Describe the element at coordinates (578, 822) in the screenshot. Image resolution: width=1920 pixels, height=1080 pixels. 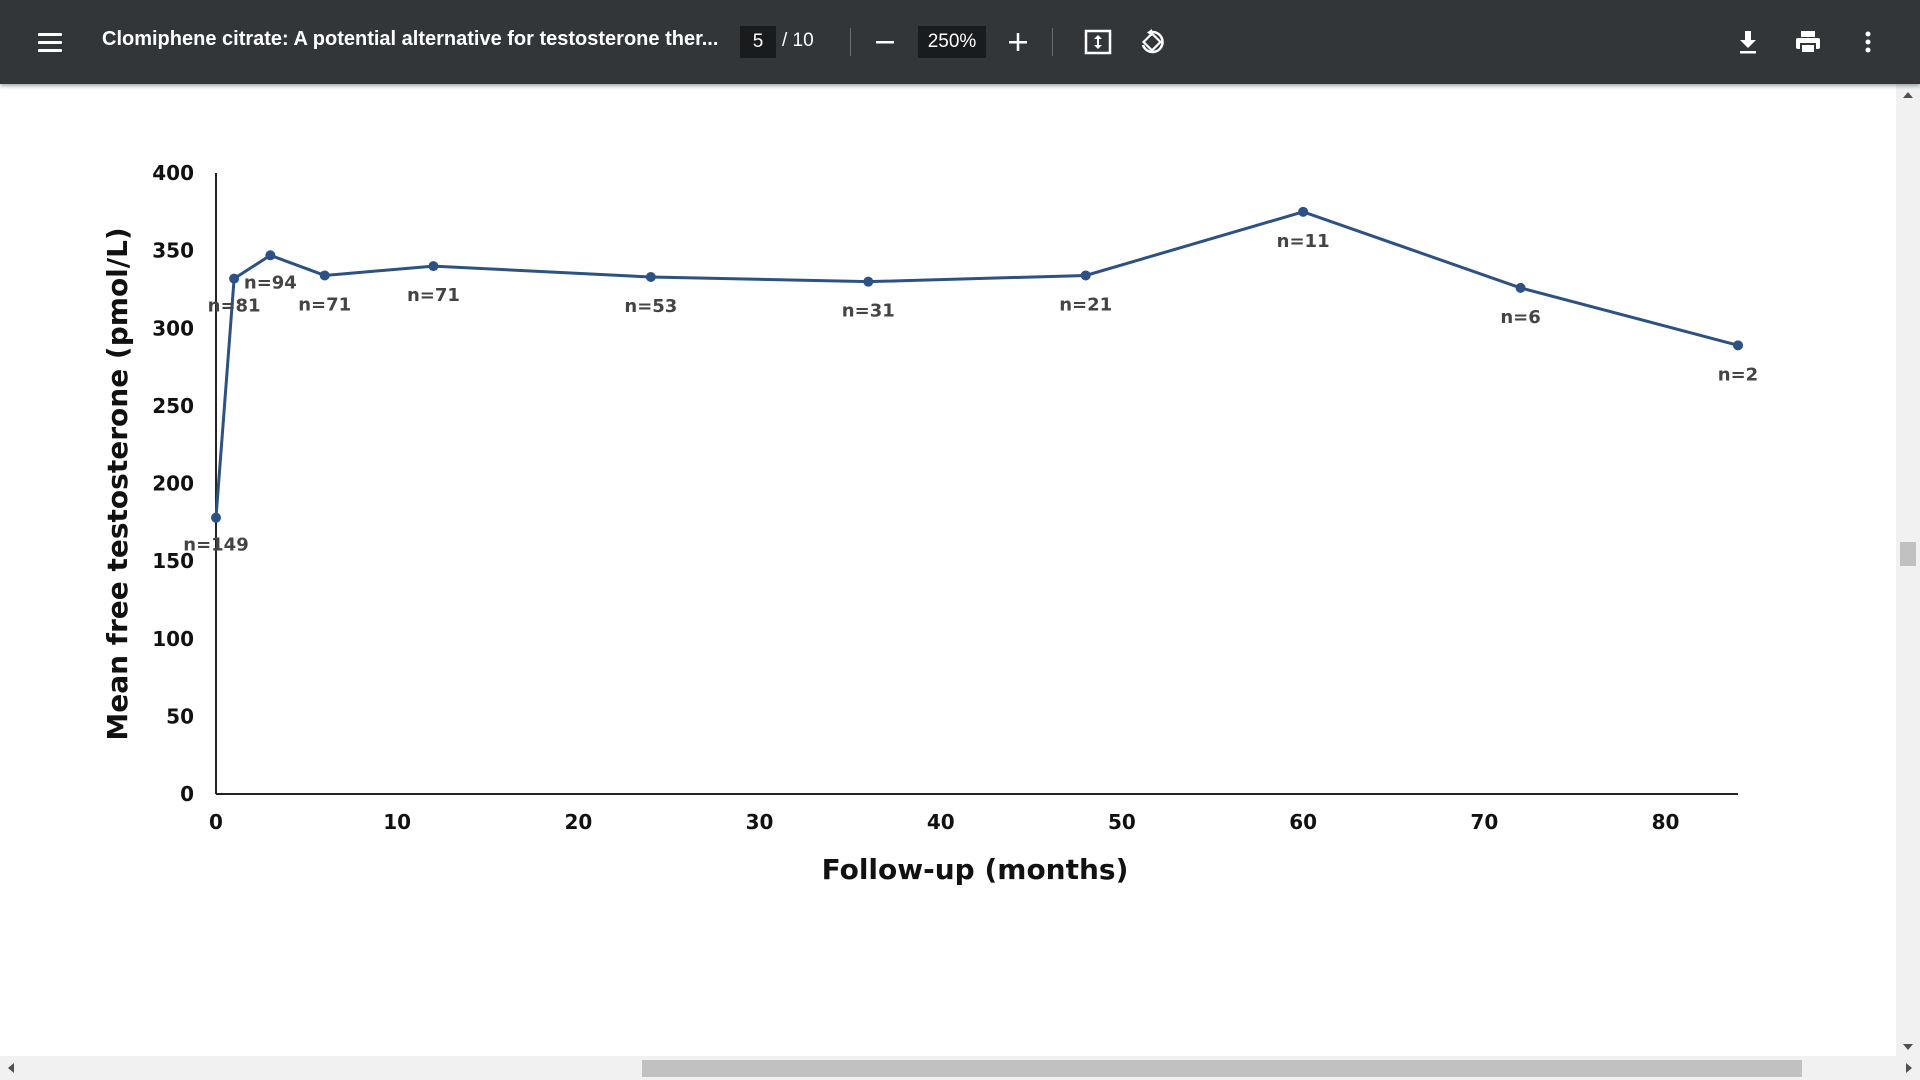
I see `x-tick-label: 20` at that location.